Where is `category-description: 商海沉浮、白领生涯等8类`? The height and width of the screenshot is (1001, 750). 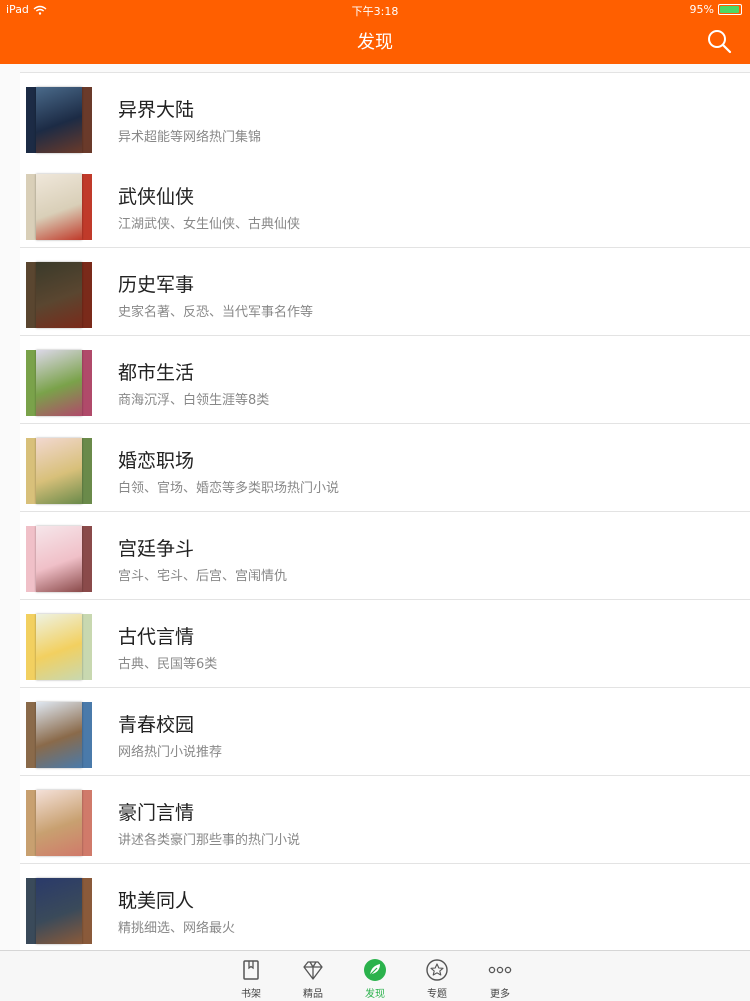 category-description: 商海沉浮、白领生涯等8类 is located at coordinates (194, 400).